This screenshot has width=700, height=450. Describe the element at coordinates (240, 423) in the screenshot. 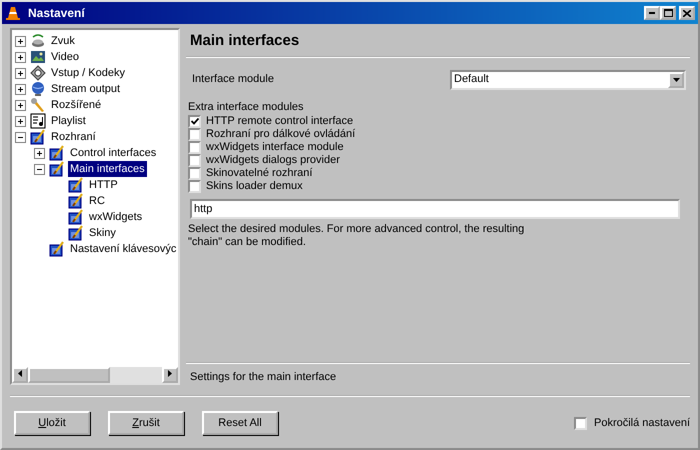

I see `dialog-button: Reset All` at that location.